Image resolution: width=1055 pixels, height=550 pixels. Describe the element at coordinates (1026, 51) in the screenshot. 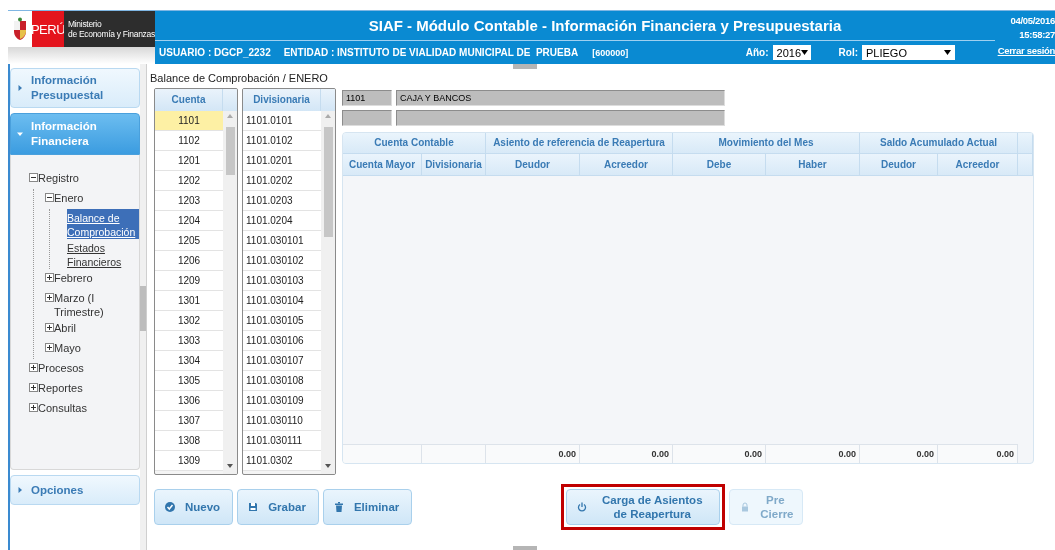

I see `logout-link: Cerrar sesión` at that location.